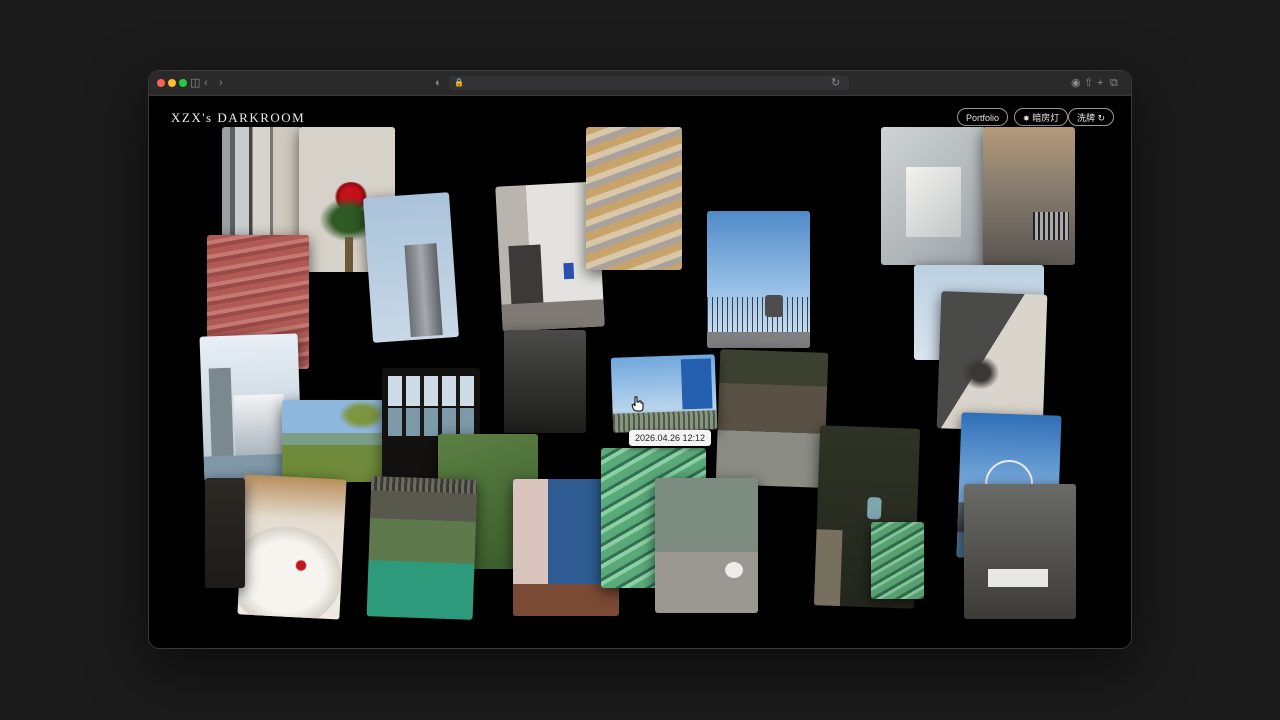 The width and height of the screenshot is (1280, 720). Describe the element at coordinates (459, 82) in the screenshot. I see `lock-icon: 🔒` at that location.